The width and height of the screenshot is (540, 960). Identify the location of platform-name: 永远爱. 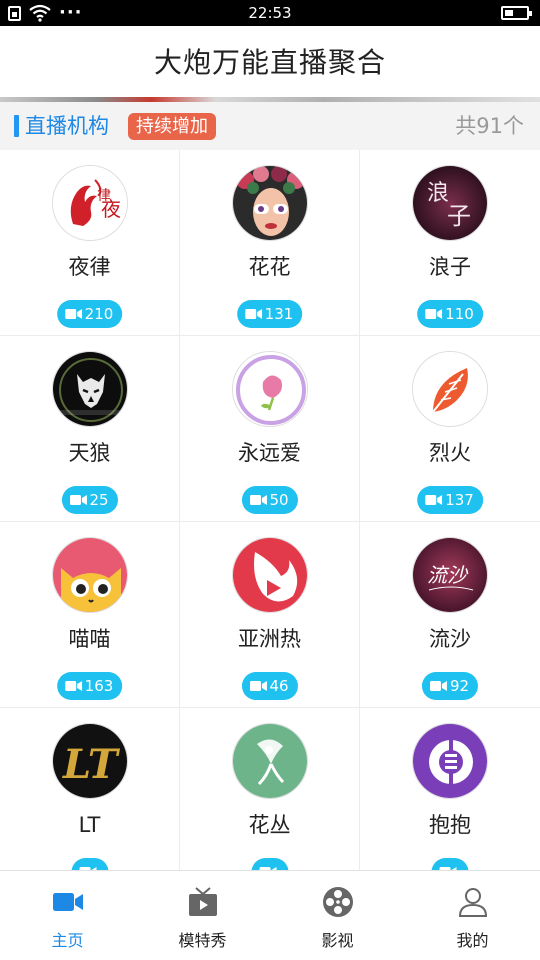
(269, 453).